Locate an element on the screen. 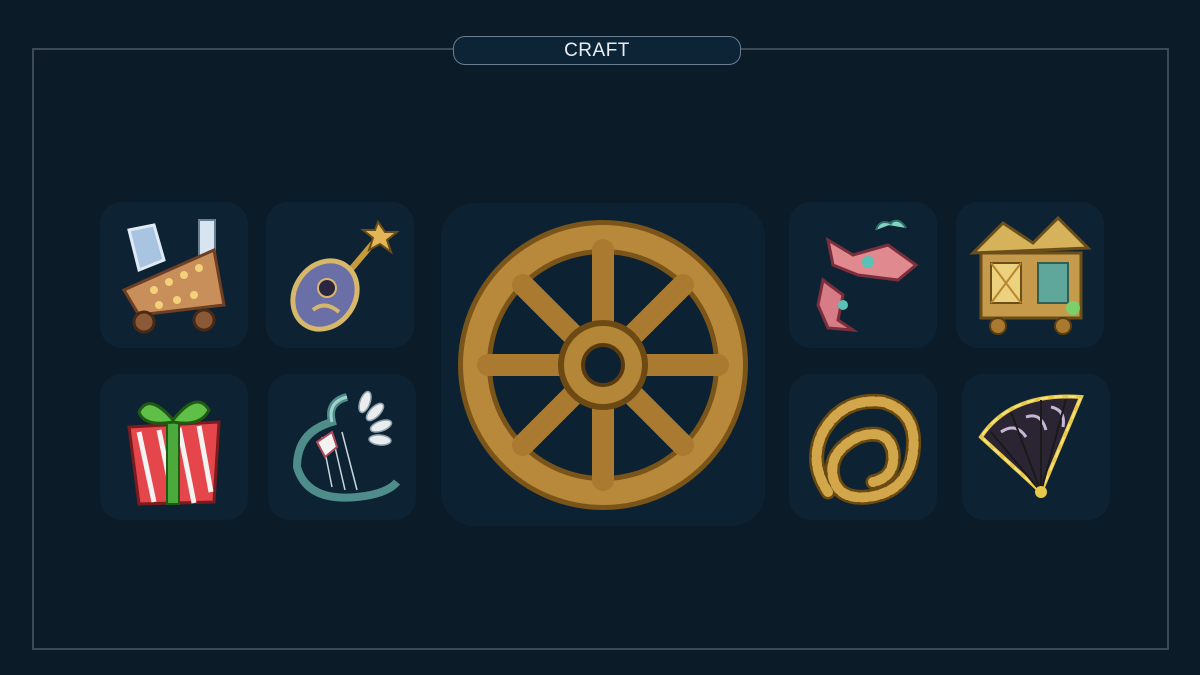 The width and height of the screenshot is (1200, 675). wheel-icon is located at coordinates (603, 364).